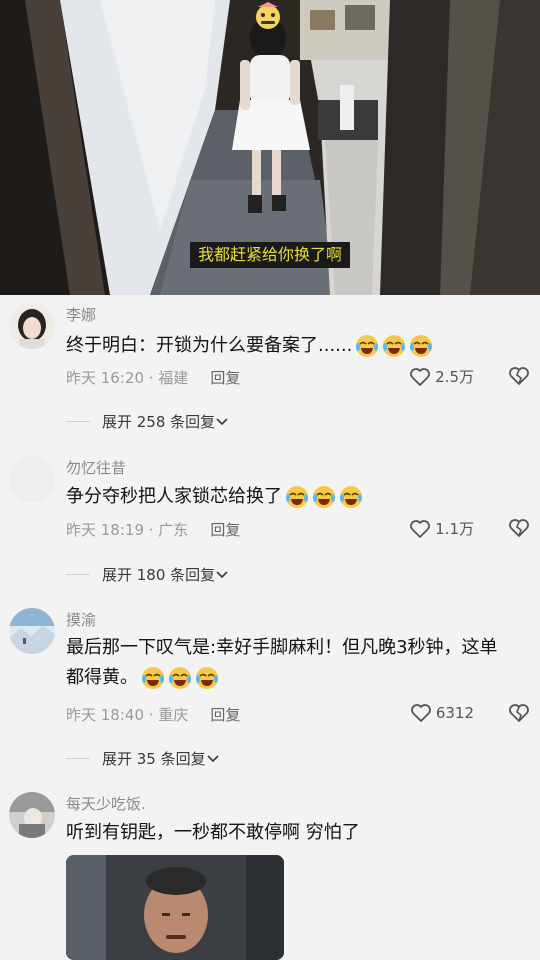  I want to click on comment-username: 每天少吃饭., so click(106, 803).